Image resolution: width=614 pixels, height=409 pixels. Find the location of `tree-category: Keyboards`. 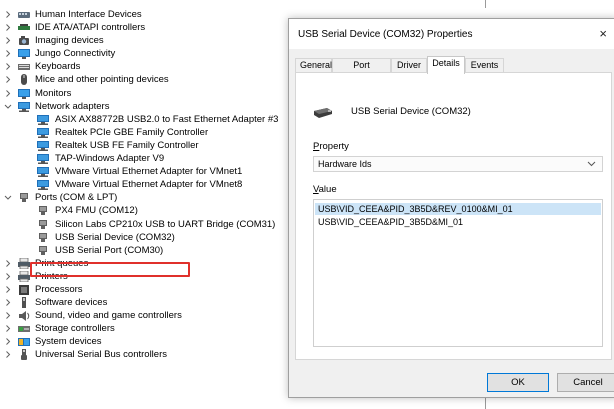

tree-category: Keyboards is located at coordinates (145, 66).